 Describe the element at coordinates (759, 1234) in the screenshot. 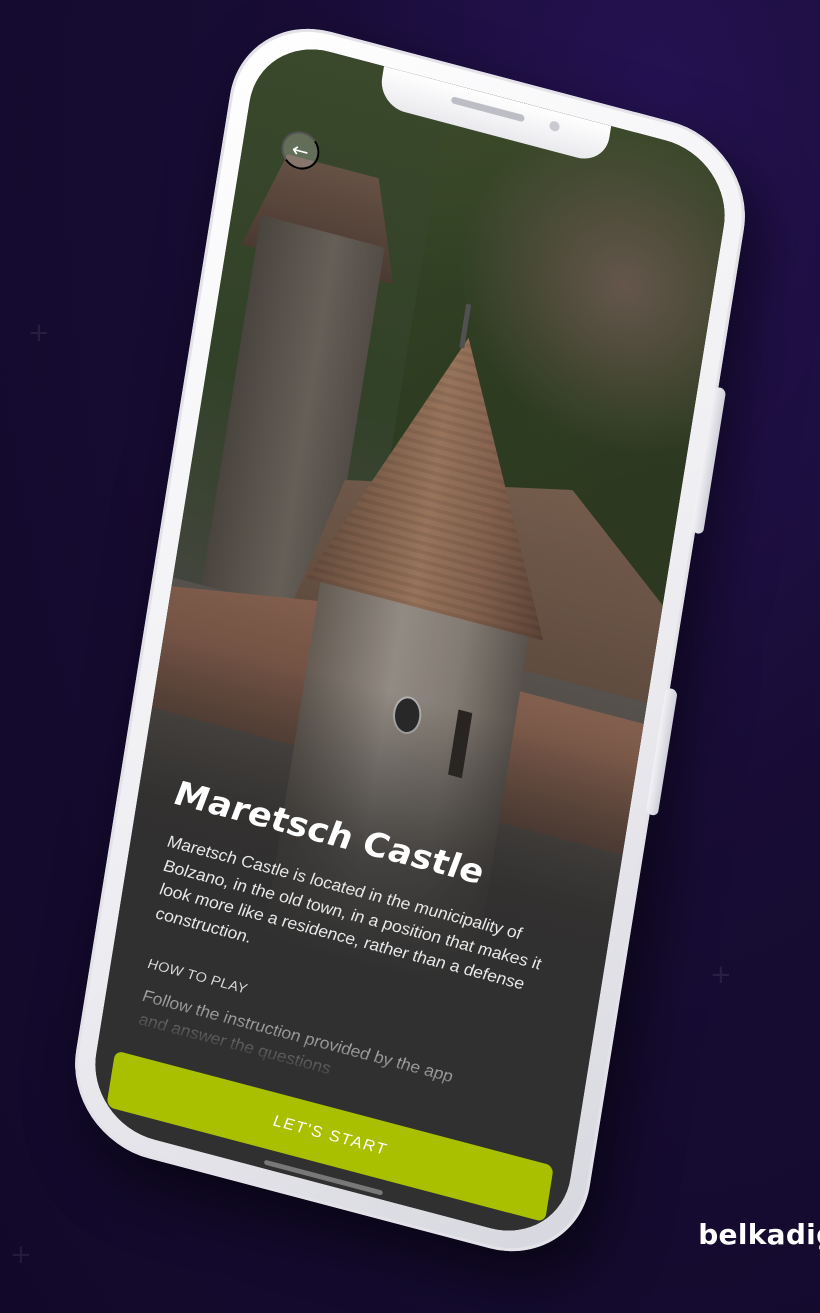

I see `brand-logo: belkadigit` at that location.